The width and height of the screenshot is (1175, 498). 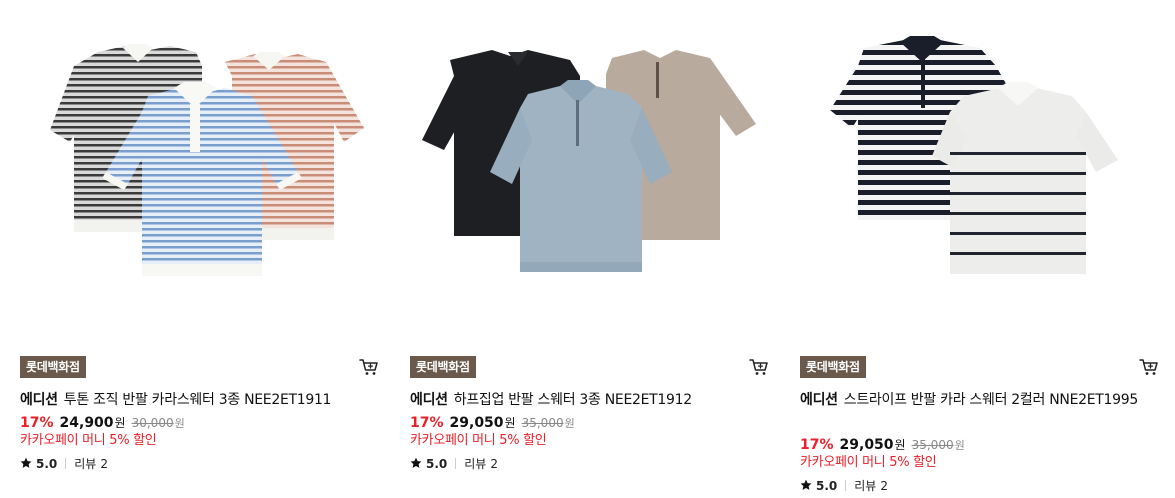 What do you see at coordinates (86, 423) in the screenshot?
I see `sale-price: 24,900` at bounding box center [86, 423].